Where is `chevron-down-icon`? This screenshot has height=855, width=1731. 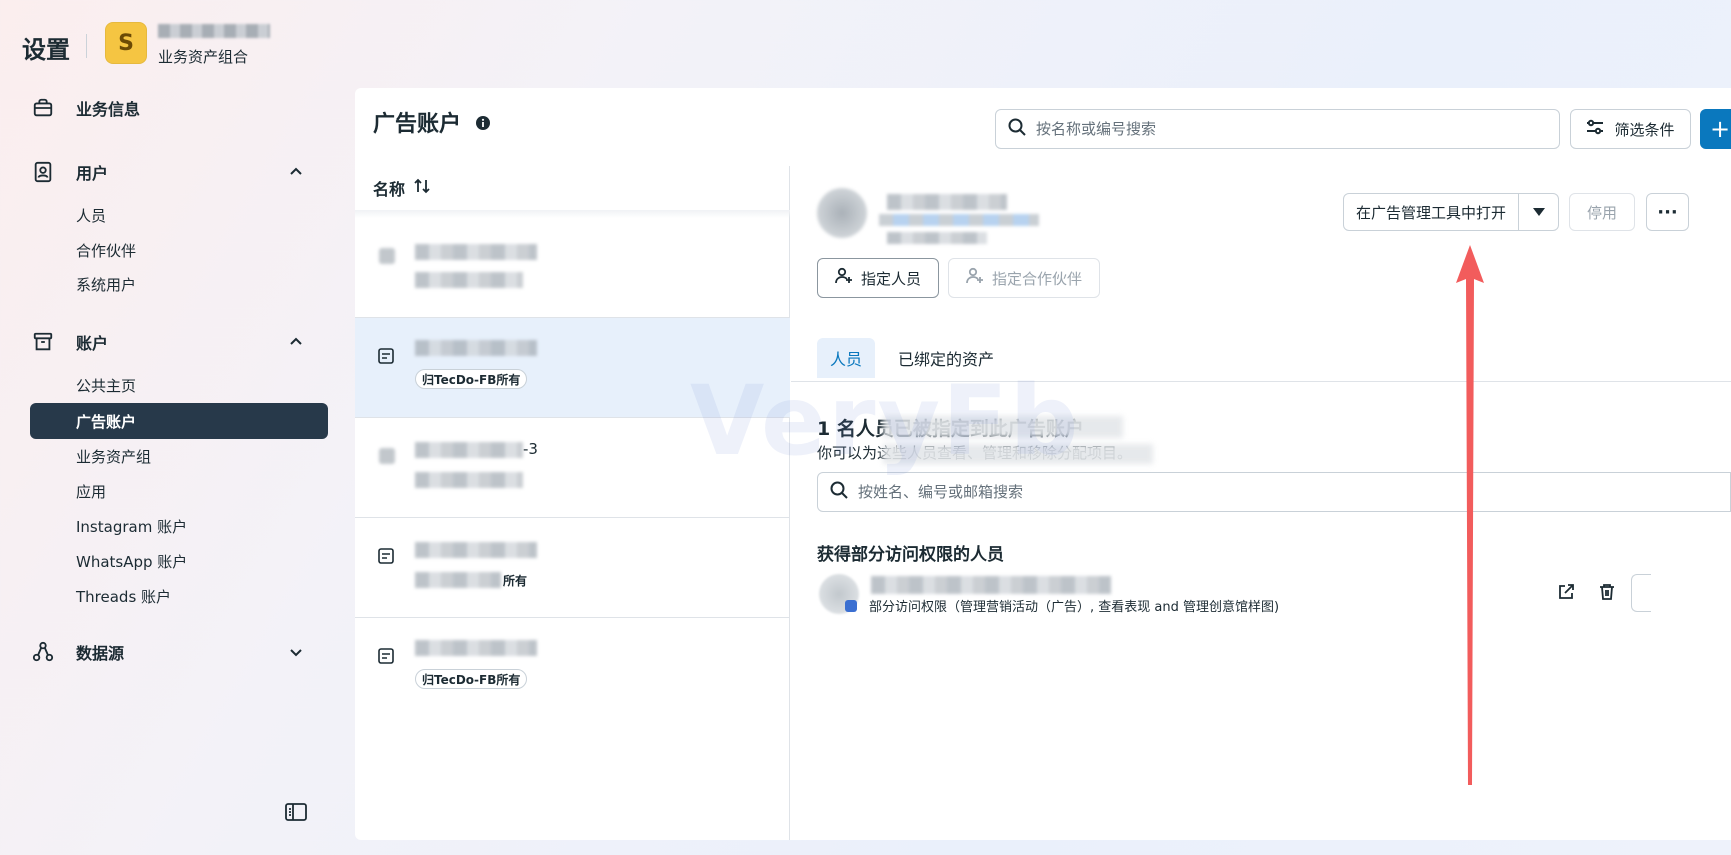 chevron-down-icon is located at coordinates (296, 652).